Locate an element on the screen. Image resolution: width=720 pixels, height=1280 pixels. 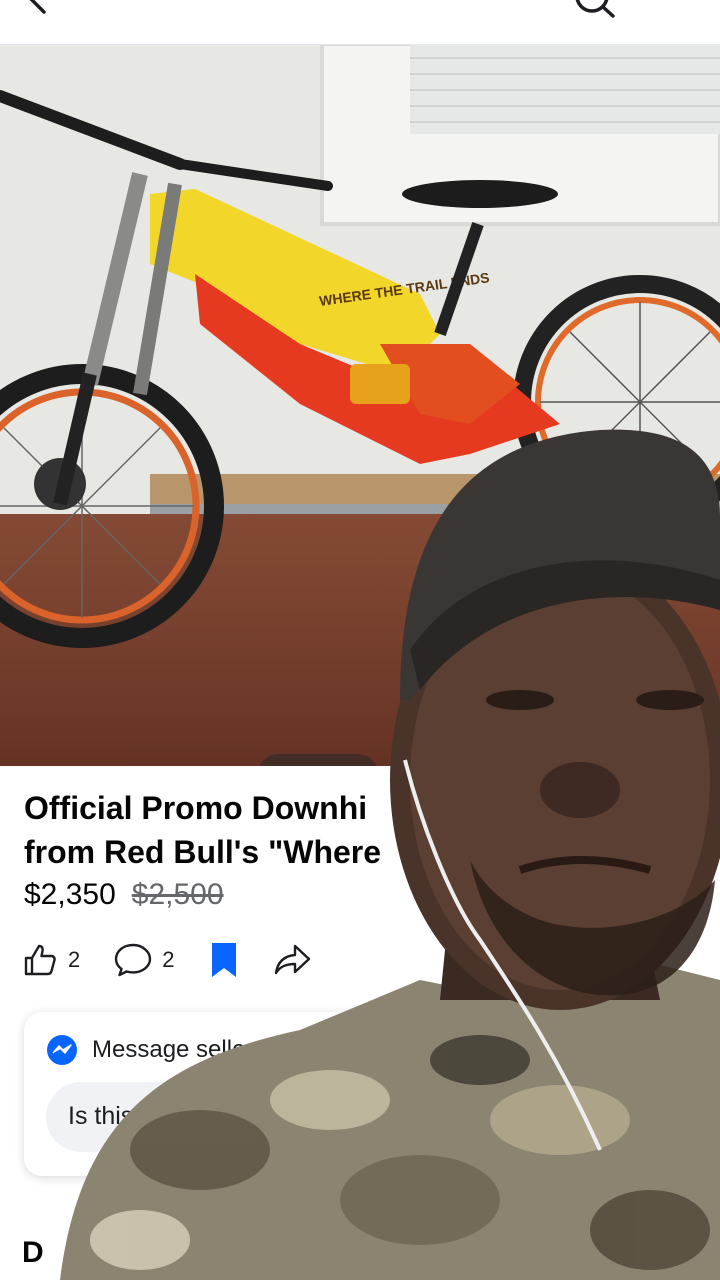
bookmark-icon is located at coordinates (223, 960).